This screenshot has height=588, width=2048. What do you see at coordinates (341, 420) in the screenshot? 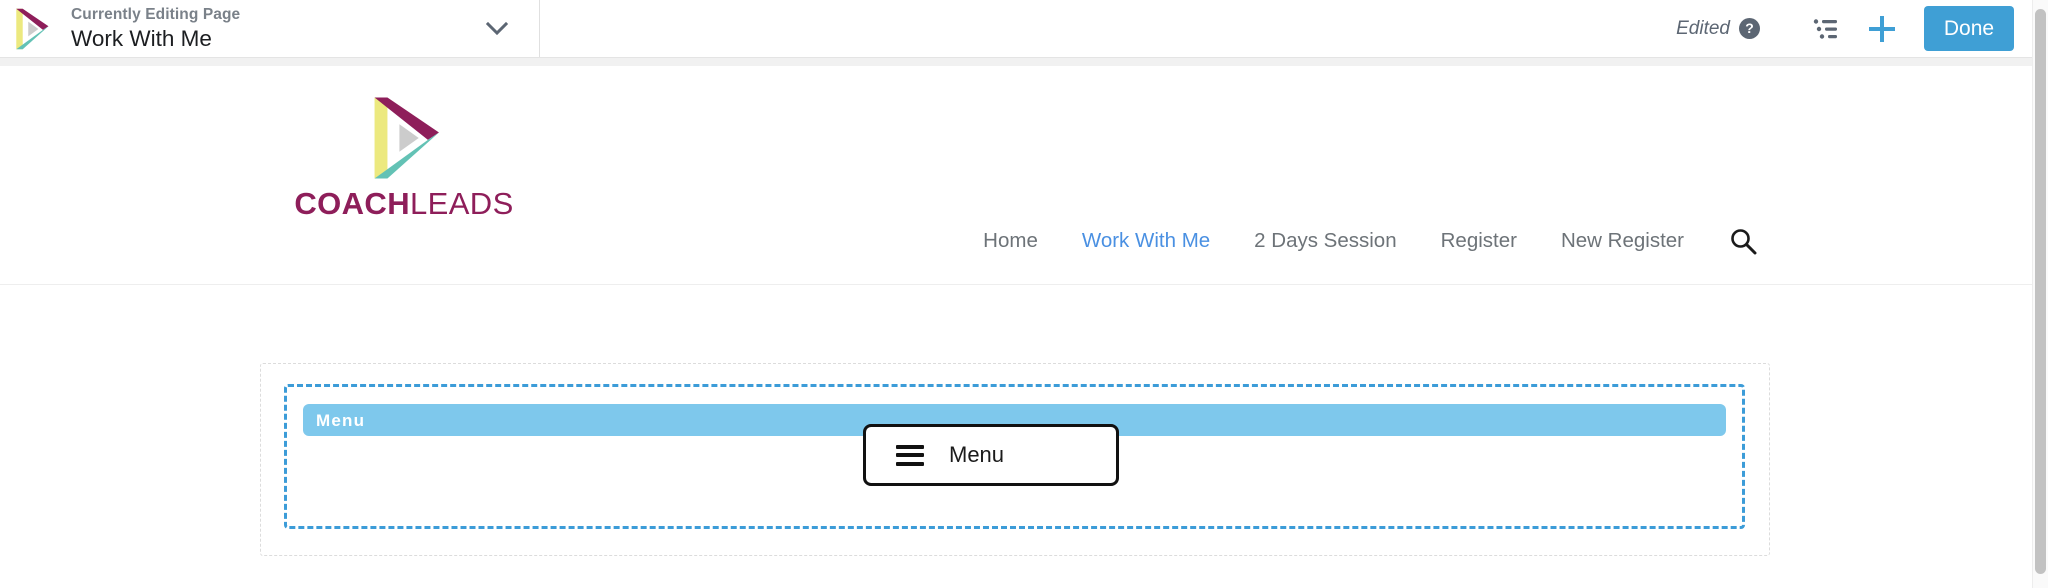
I see `widget-label-text: Menu` at bounding box center [341, 420].